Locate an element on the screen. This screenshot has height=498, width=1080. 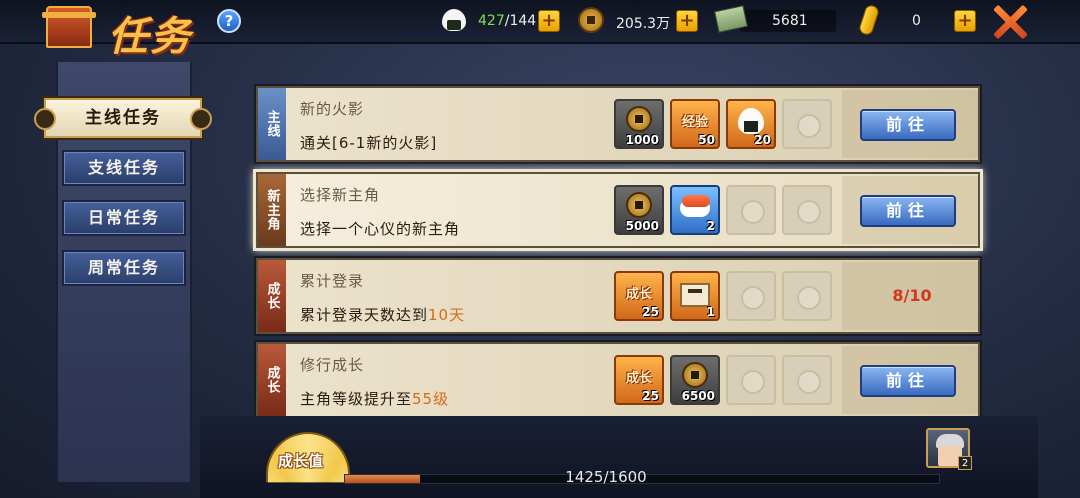
help-button: ? is located at coordinates (229, 21).